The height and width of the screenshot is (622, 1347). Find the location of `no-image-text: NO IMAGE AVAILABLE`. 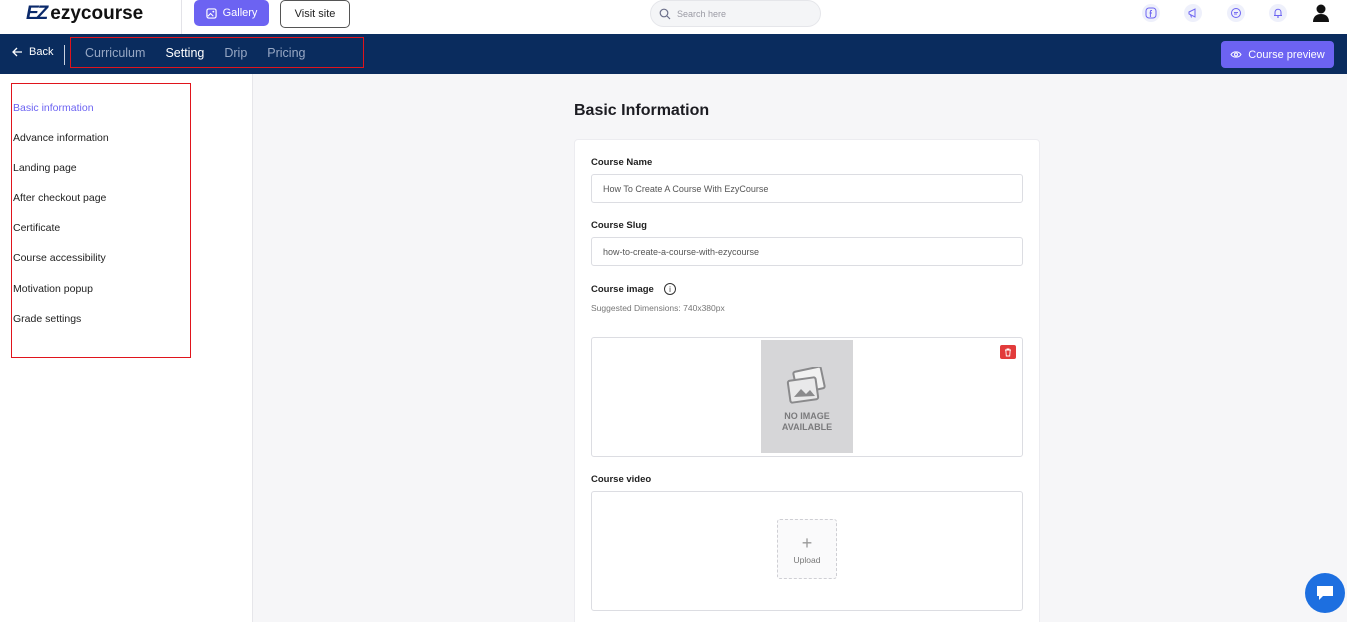

no-image-text: NO IMAGE AVAILABLE is located at coordinates (807, 422).